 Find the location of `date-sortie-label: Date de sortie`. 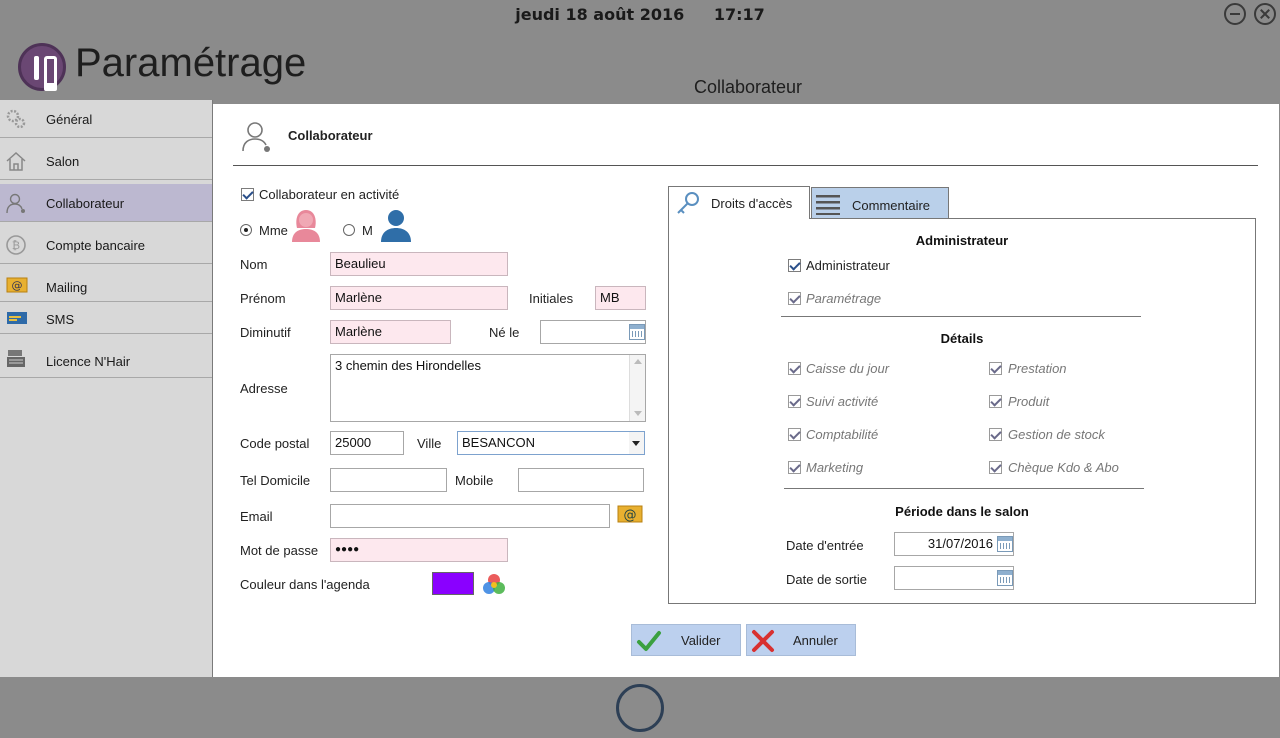

date-sortie-label: Date de sortie is located at coordinates (826, 579).